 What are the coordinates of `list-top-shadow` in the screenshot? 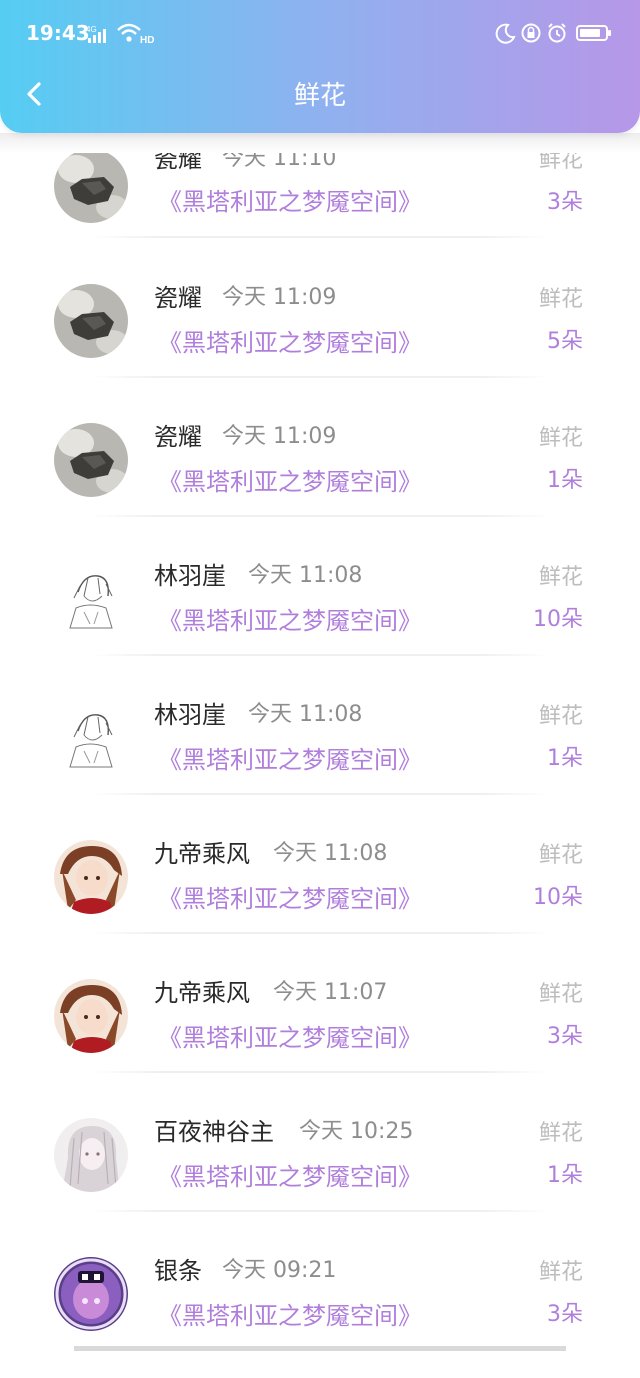 It's located at (320, 143).